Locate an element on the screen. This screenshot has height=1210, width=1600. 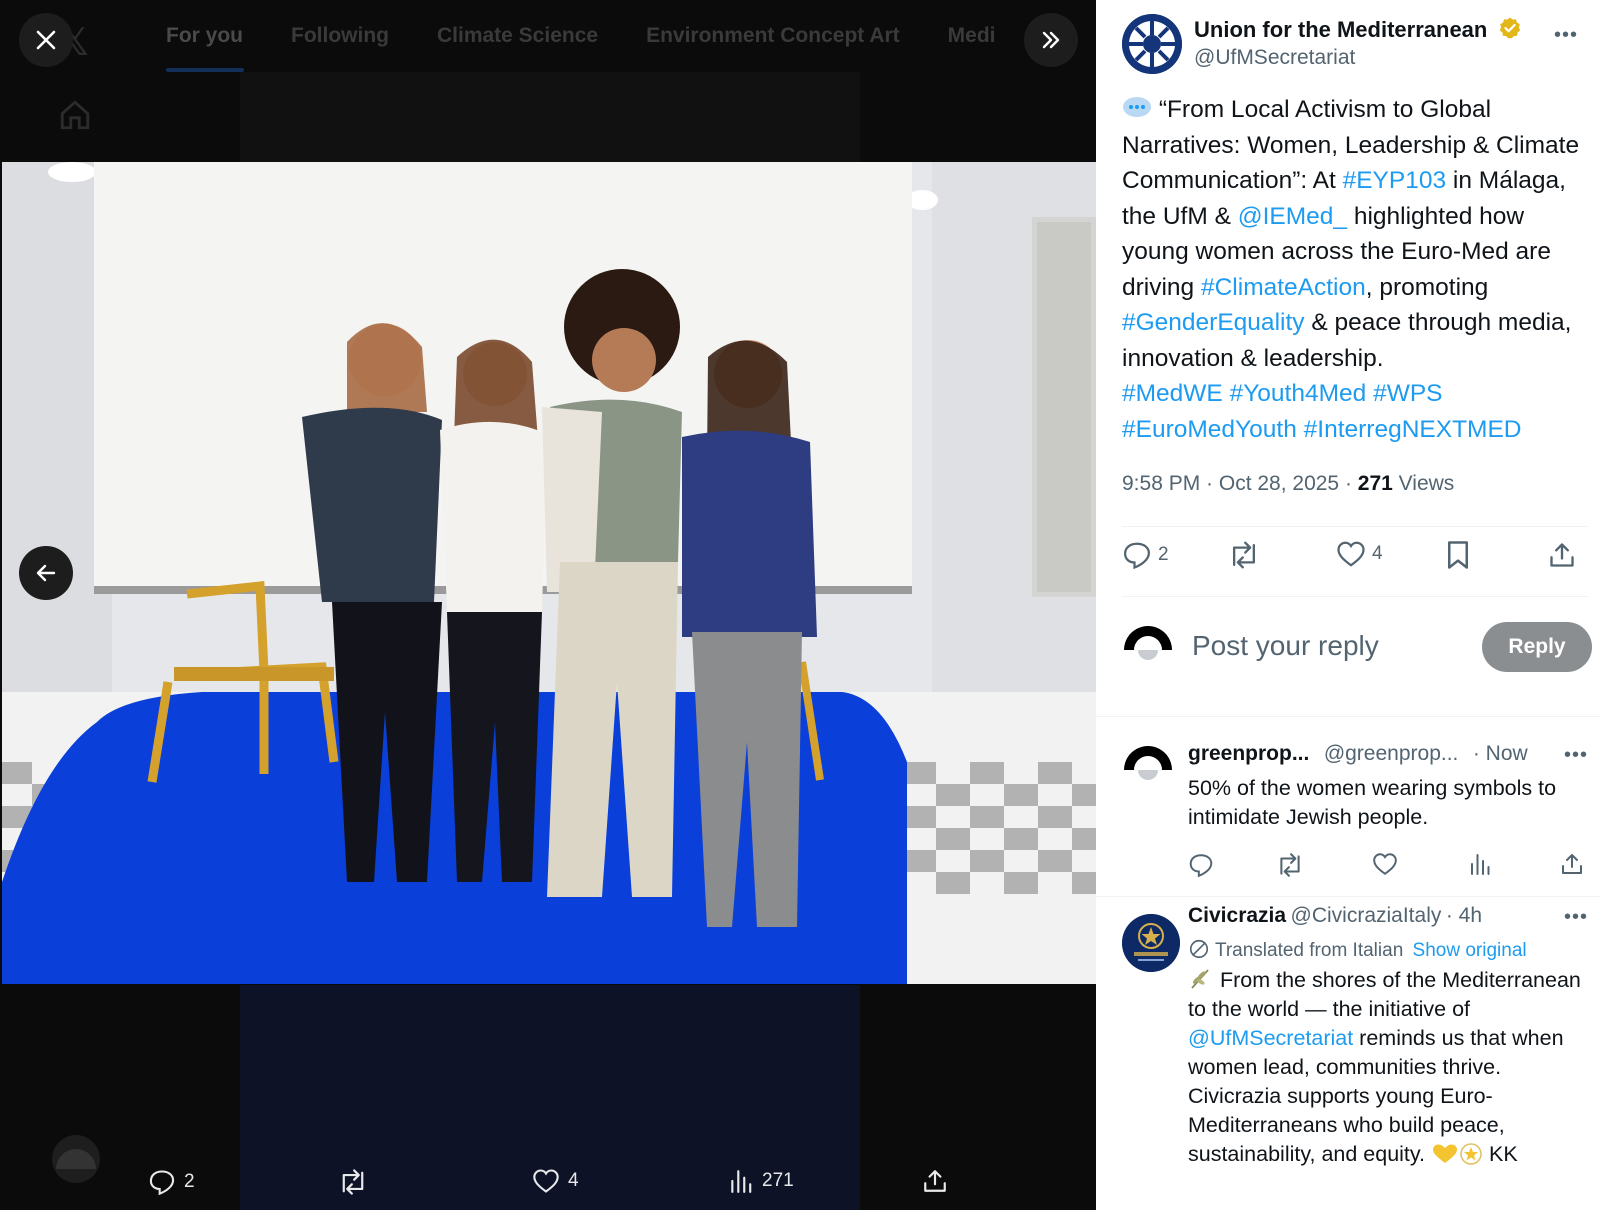
close-icon is located at coordinates (46, 40).